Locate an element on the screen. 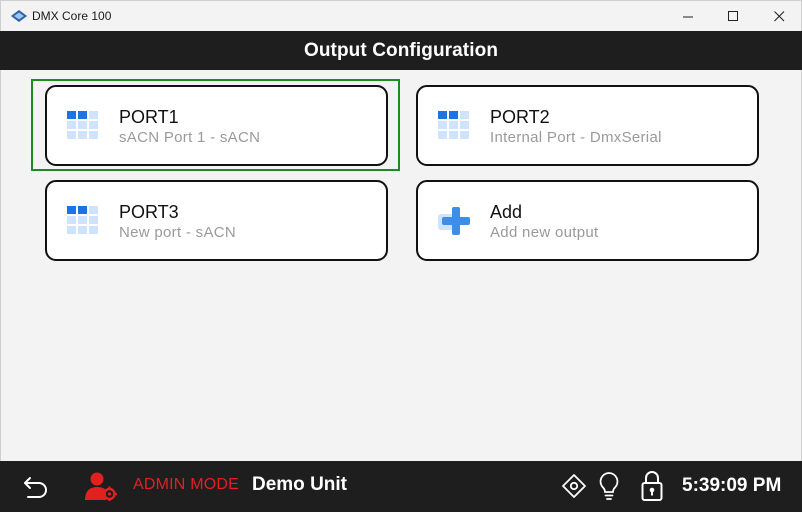 This screenshot has width=802, height=512. window-title: DMX Core 100 is located at coordinates (72, 16).